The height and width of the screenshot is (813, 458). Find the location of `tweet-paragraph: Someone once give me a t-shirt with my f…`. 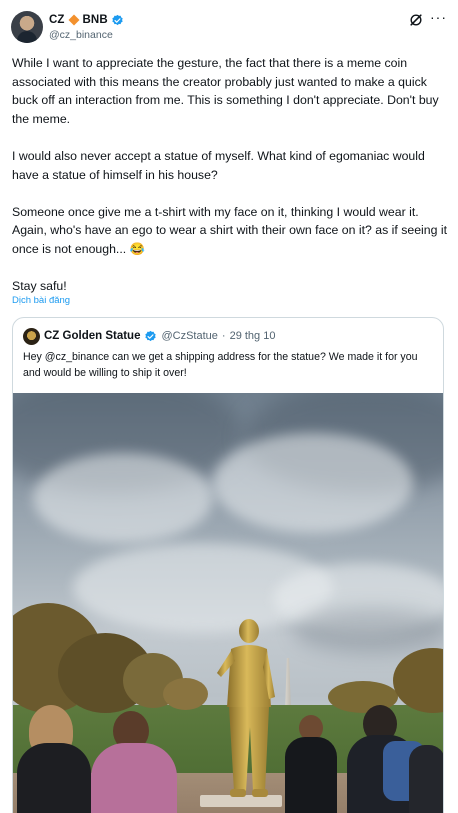

tweet-paragraph: Someone once give me a t-shirt with my f… is located at coordinates (230, 230).